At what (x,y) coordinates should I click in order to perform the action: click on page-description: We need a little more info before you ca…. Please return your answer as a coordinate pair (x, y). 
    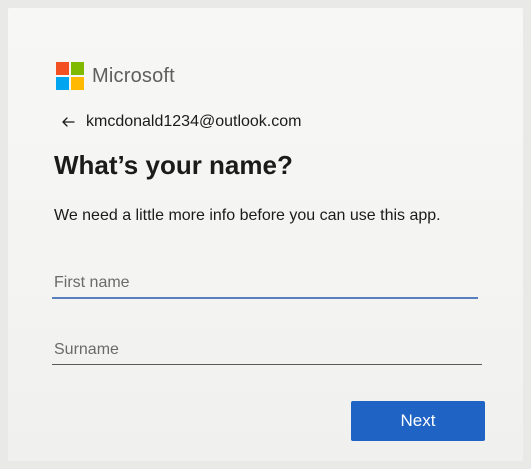
    Looking at the image, I should click on (247, 215).